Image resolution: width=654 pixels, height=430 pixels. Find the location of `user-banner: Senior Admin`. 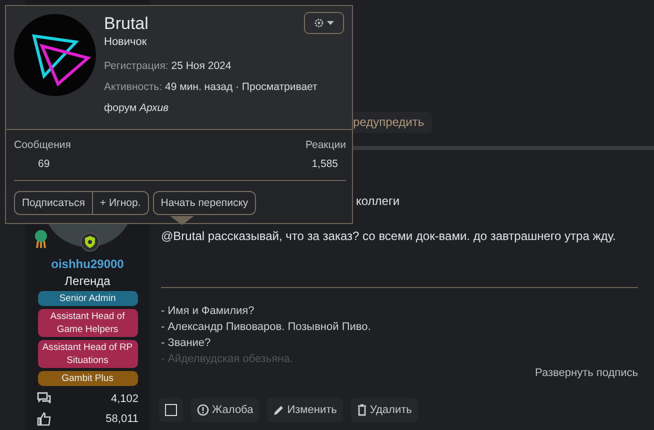

user-banner: Senior Admin is located at coordinates (88, 298).